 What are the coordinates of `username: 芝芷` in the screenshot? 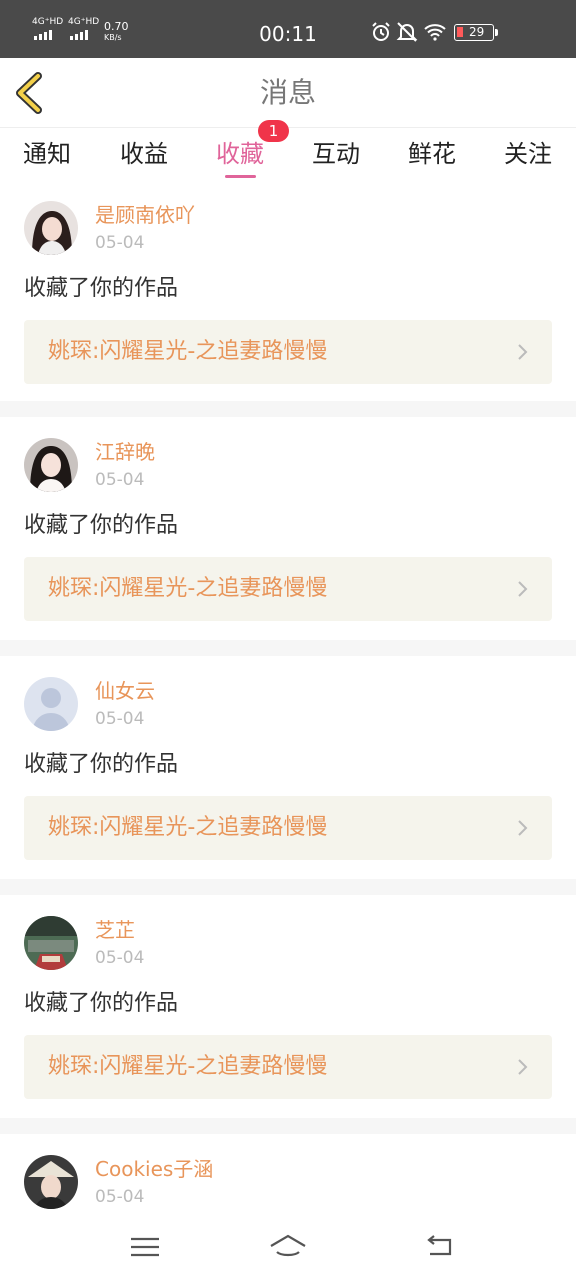 It's located at (115, 930).